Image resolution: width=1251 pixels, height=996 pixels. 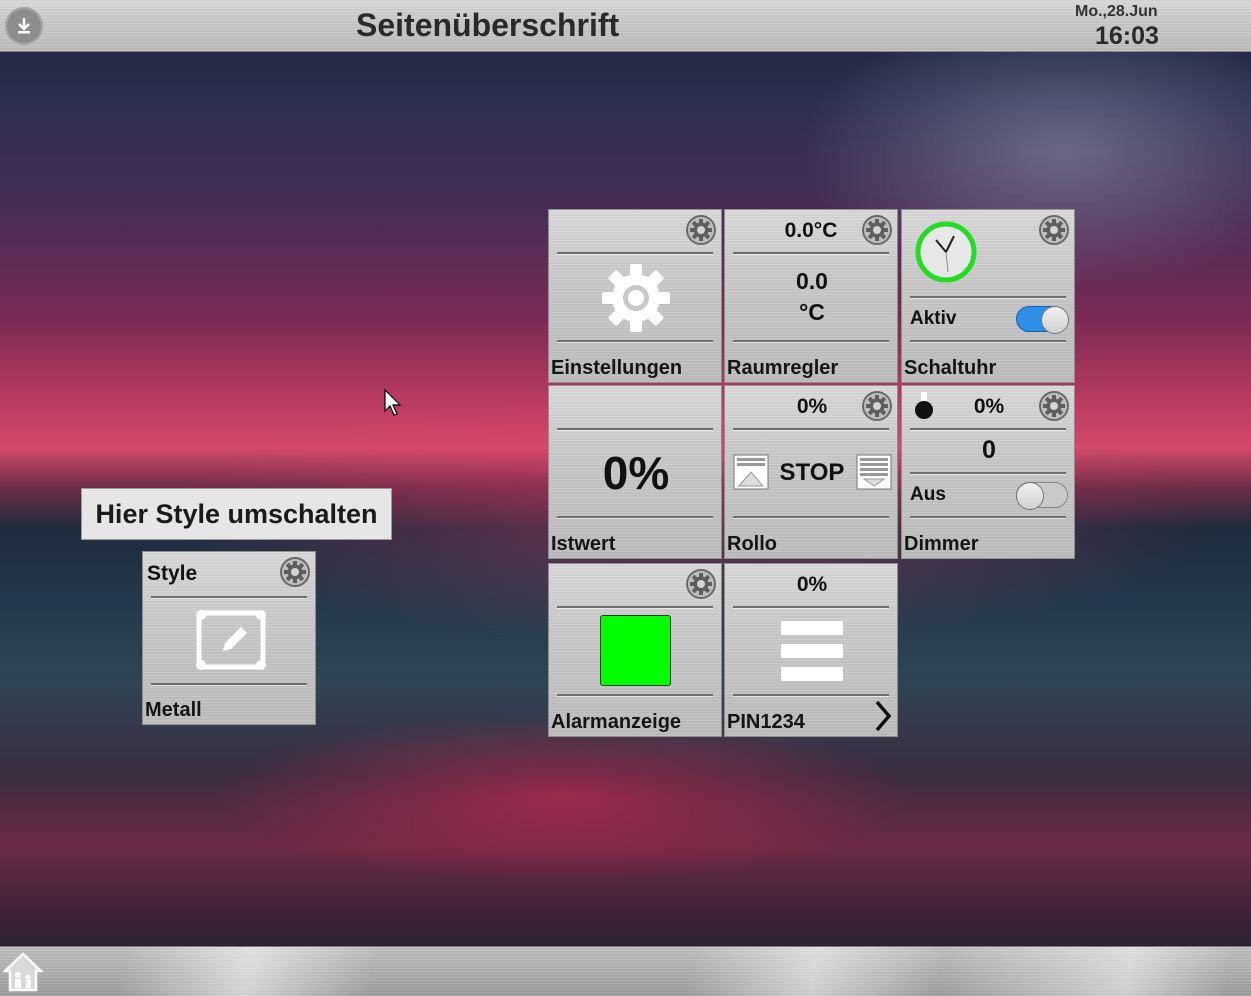 I want to click on current-temp-unit: °C, so click(x=812, y=312).